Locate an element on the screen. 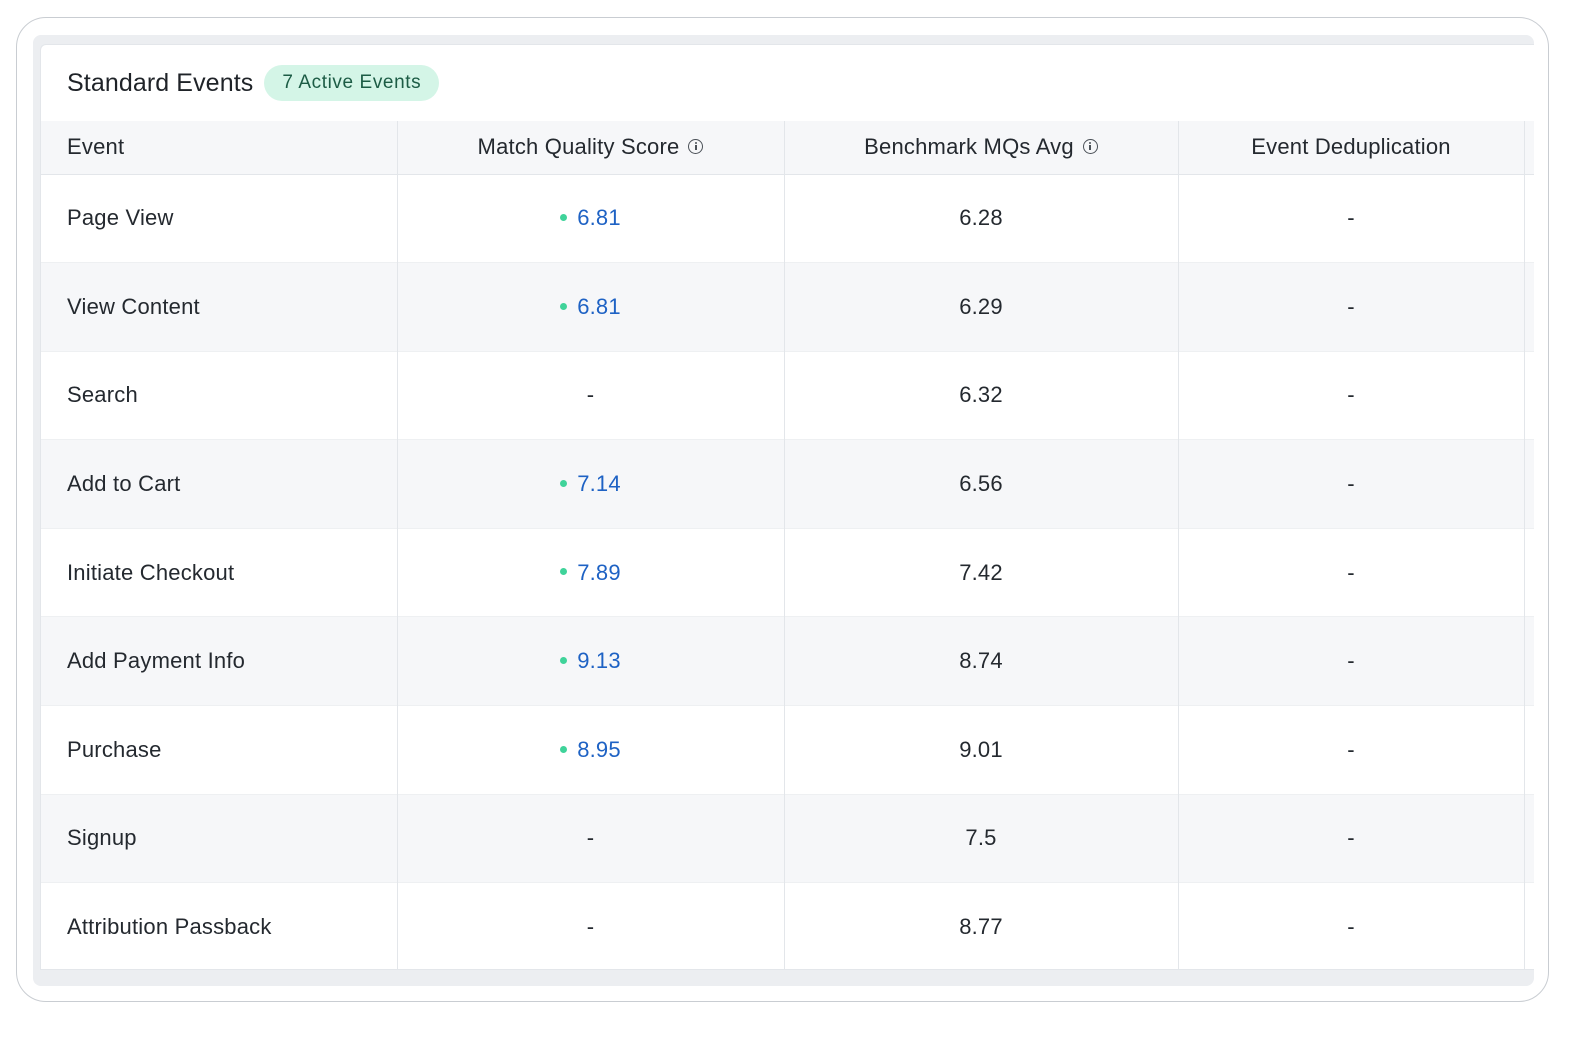 The width and height of the screenshot is (1583, 1038). header-dedup-label: Event Deduplication is located at coordinates (1351, 147).